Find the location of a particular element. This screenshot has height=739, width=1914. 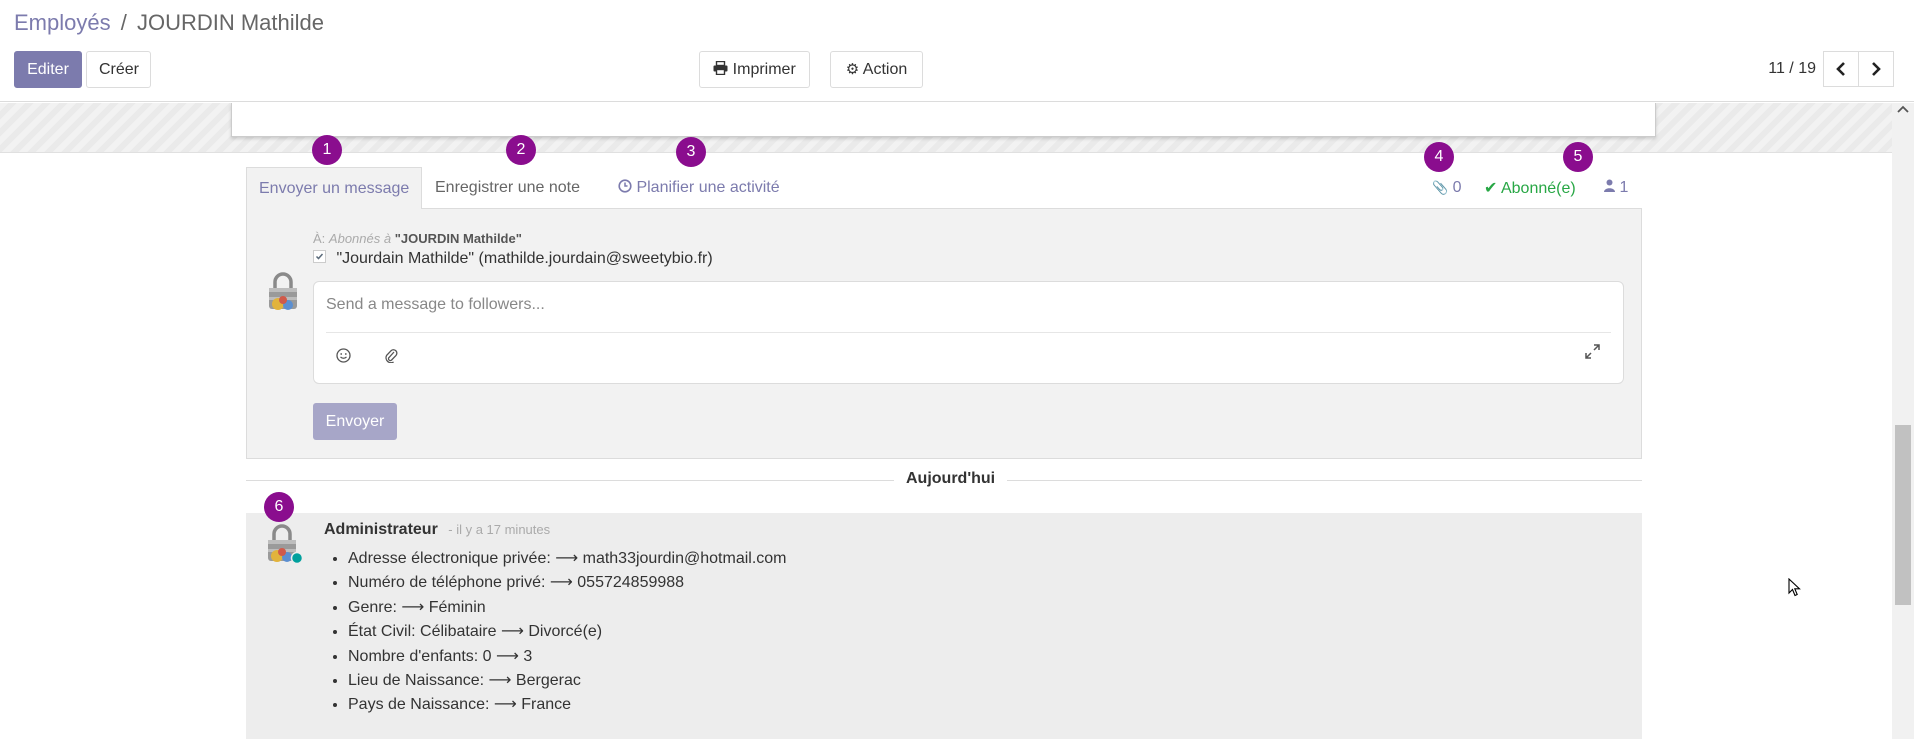

message-box-divider is located at coordinates (968, 332).